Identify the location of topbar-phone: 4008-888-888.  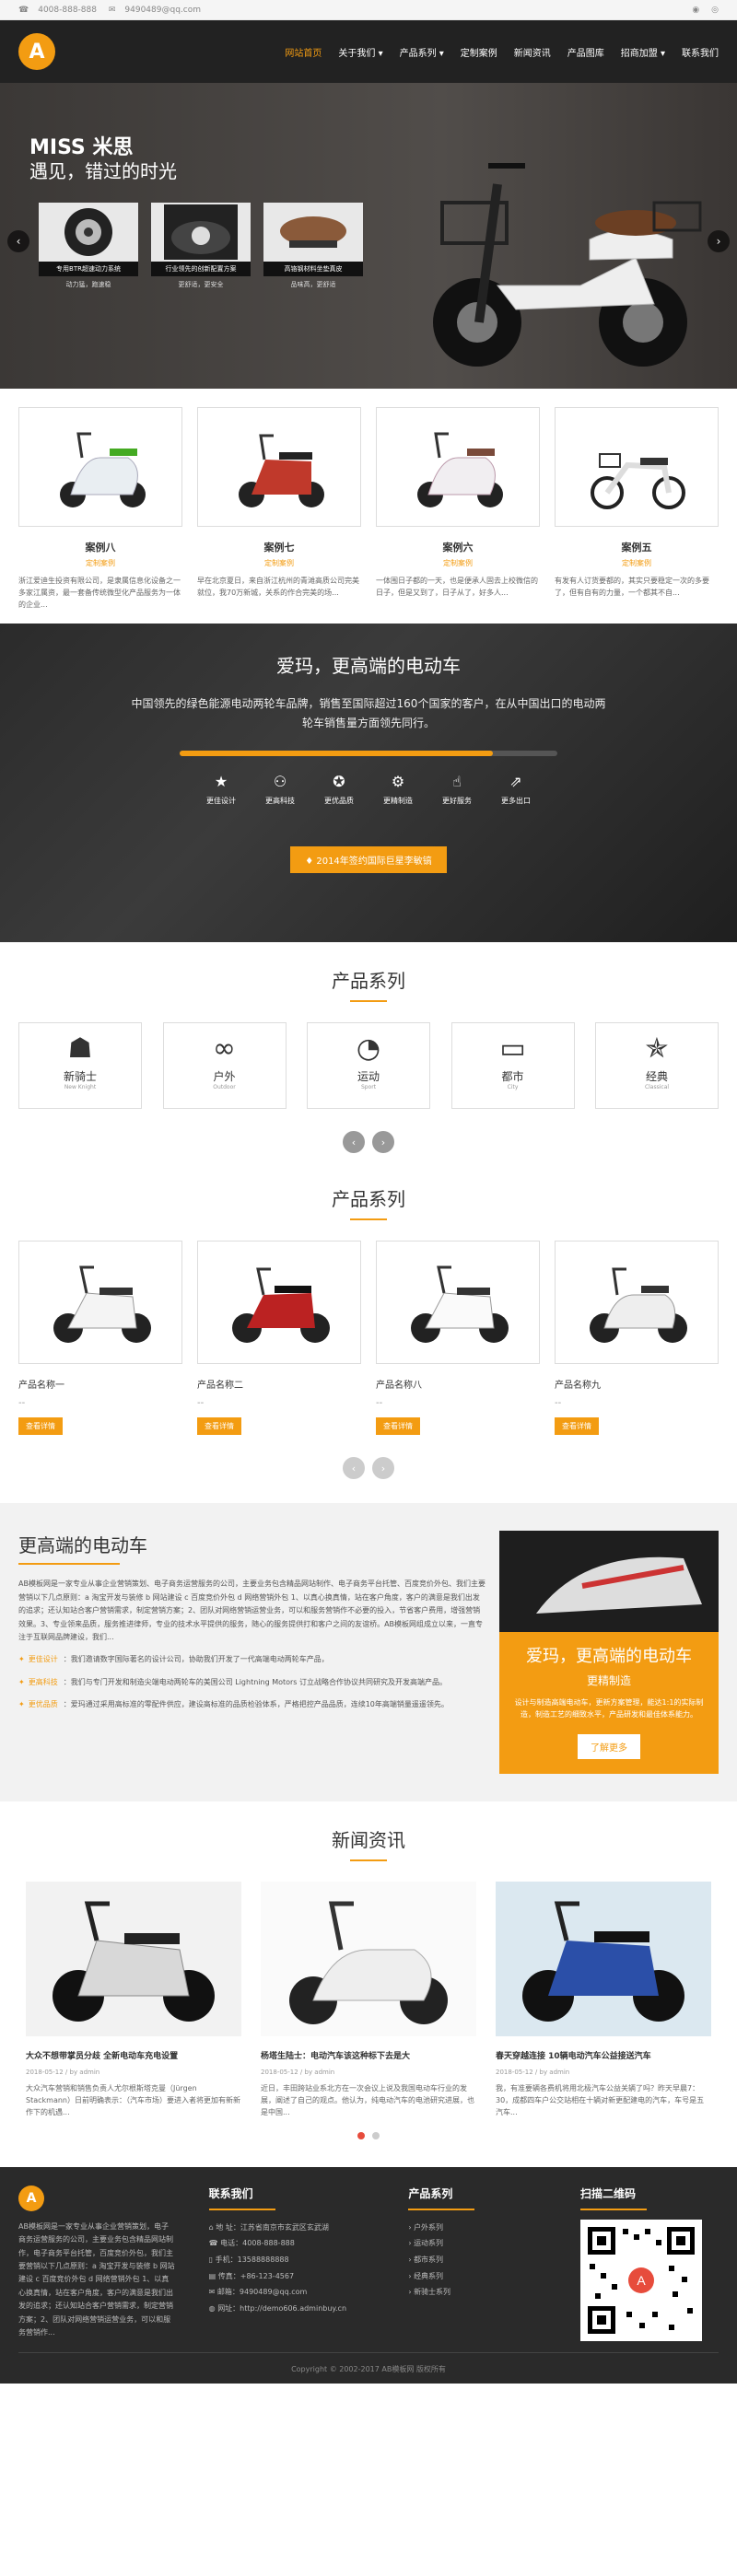
(67, 10).